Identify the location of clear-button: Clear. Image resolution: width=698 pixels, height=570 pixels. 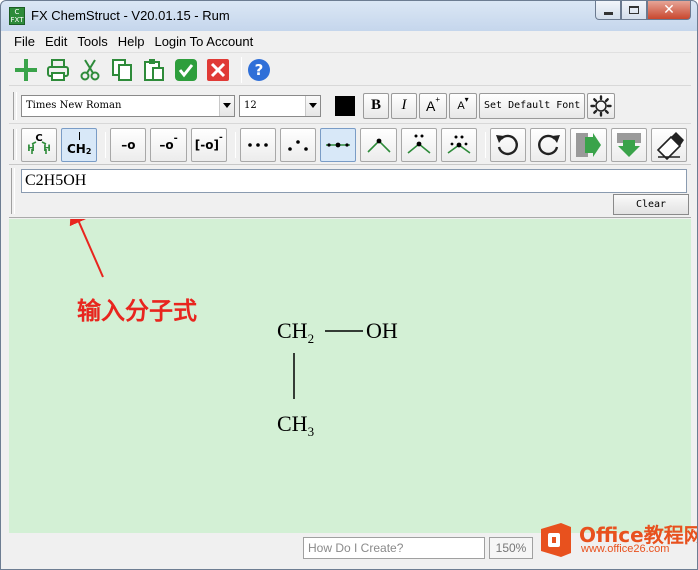
(651, 204).